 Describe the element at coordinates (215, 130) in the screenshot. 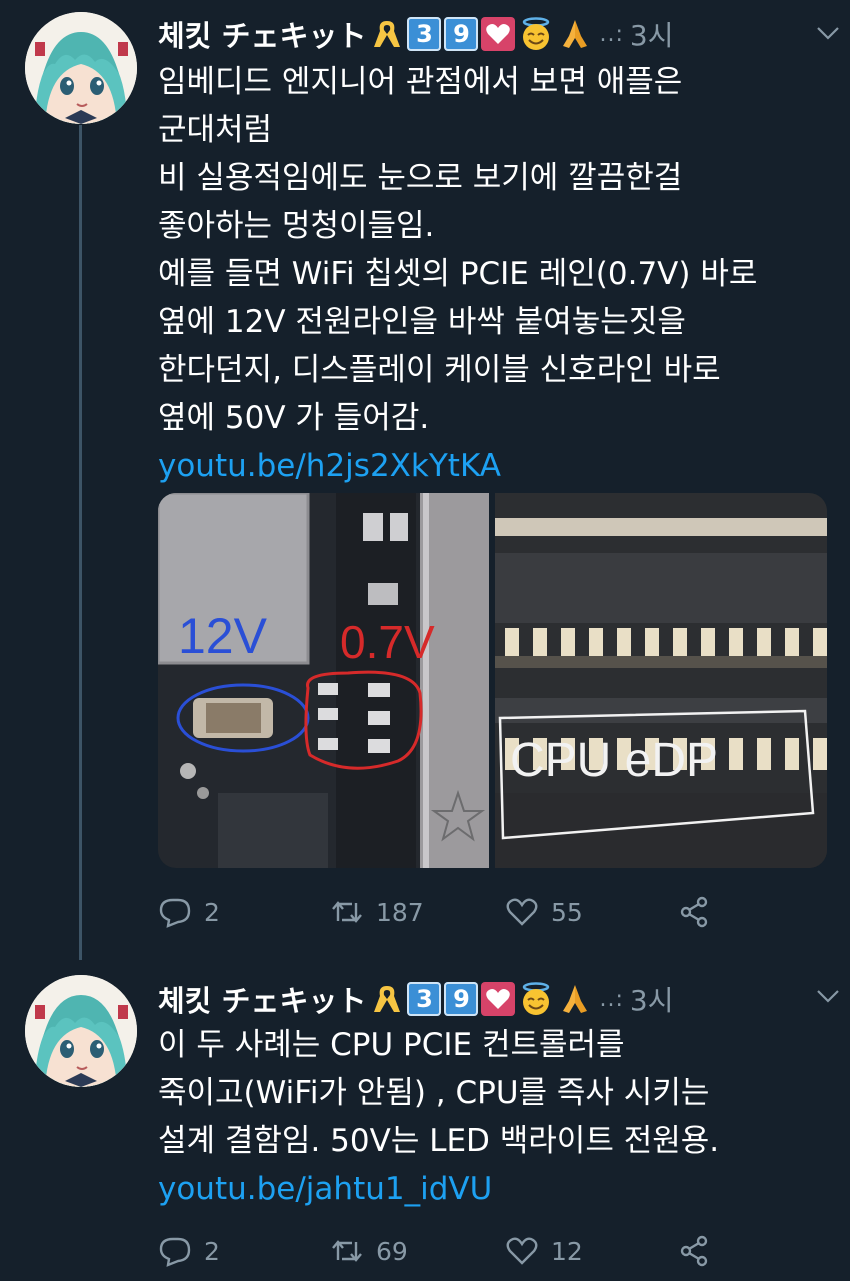

I see `text-line: 군대처럼` at that location.